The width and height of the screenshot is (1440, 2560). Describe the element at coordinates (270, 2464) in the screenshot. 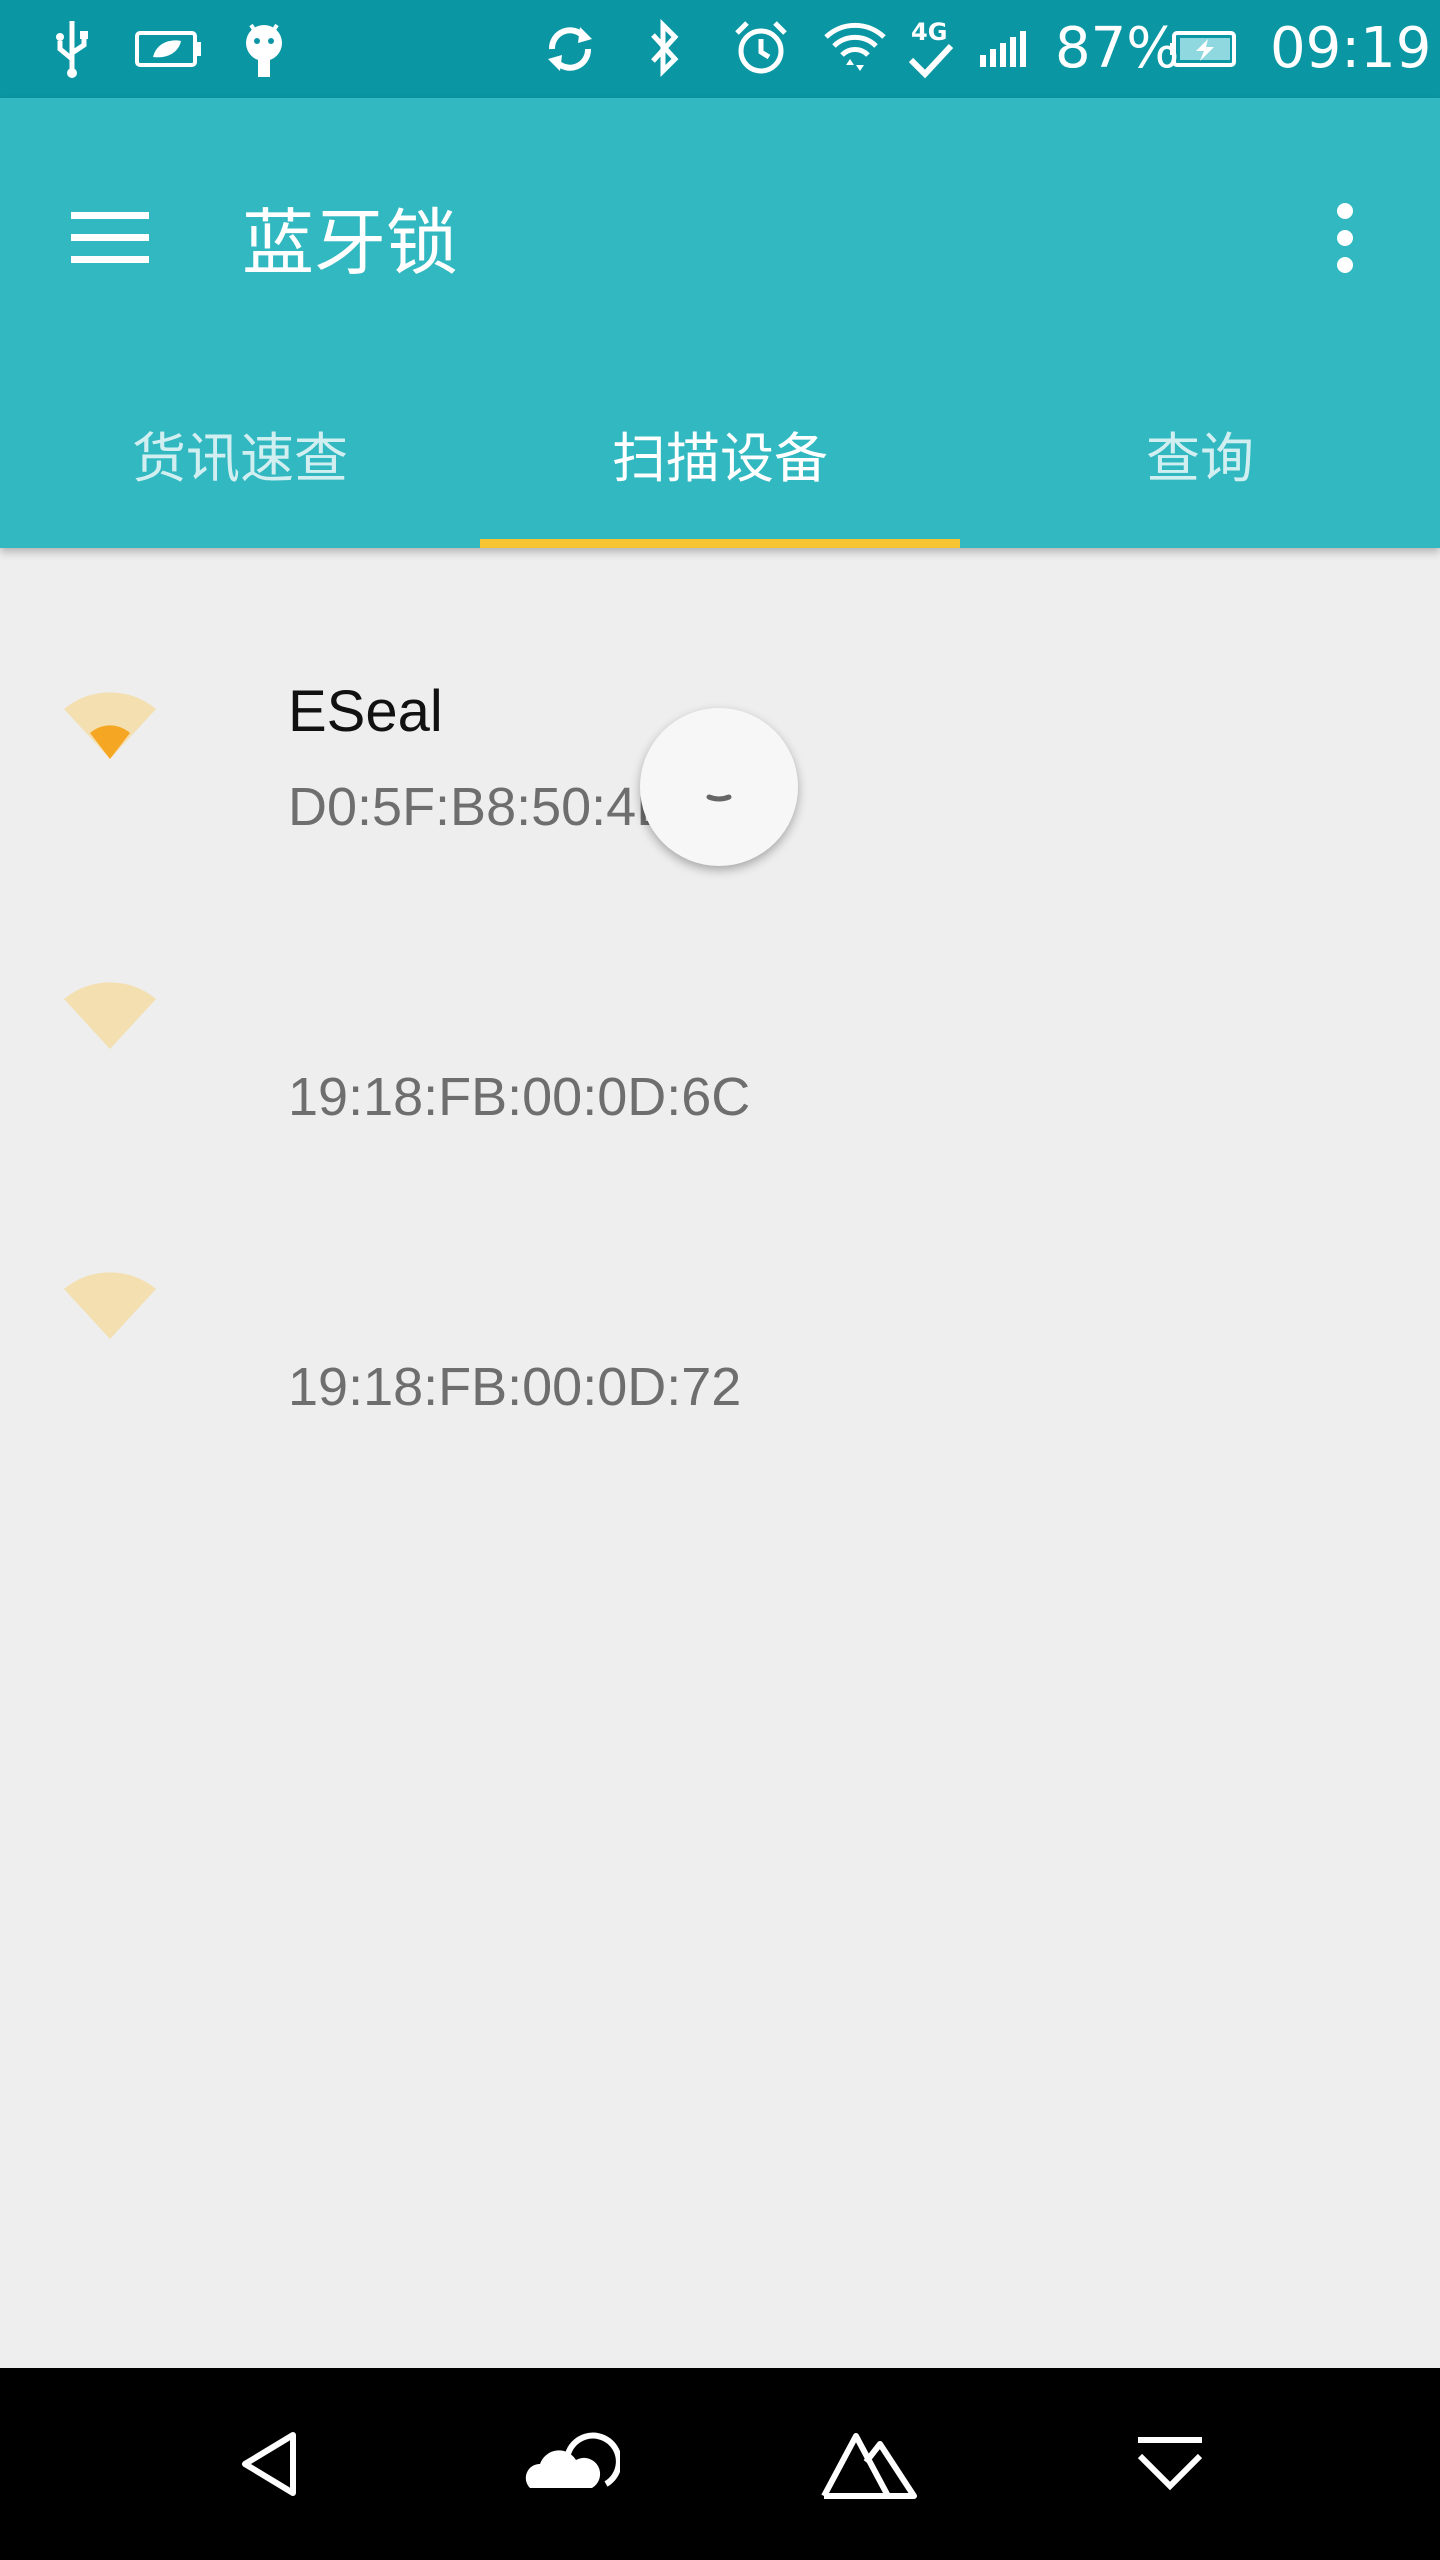

I see `back-icon` at that location.